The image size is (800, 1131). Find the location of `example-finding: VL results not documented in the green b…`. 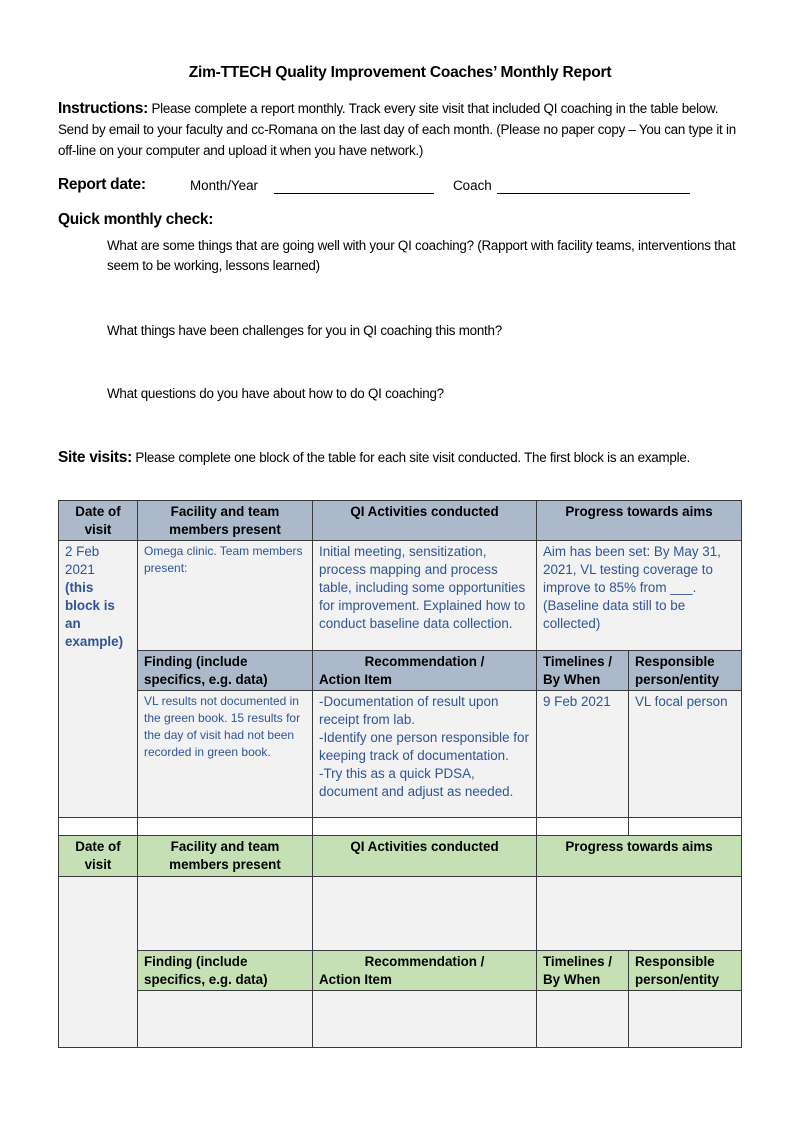

example-finding: VL results not documented in the green b… is located at coordinates (225, 754).